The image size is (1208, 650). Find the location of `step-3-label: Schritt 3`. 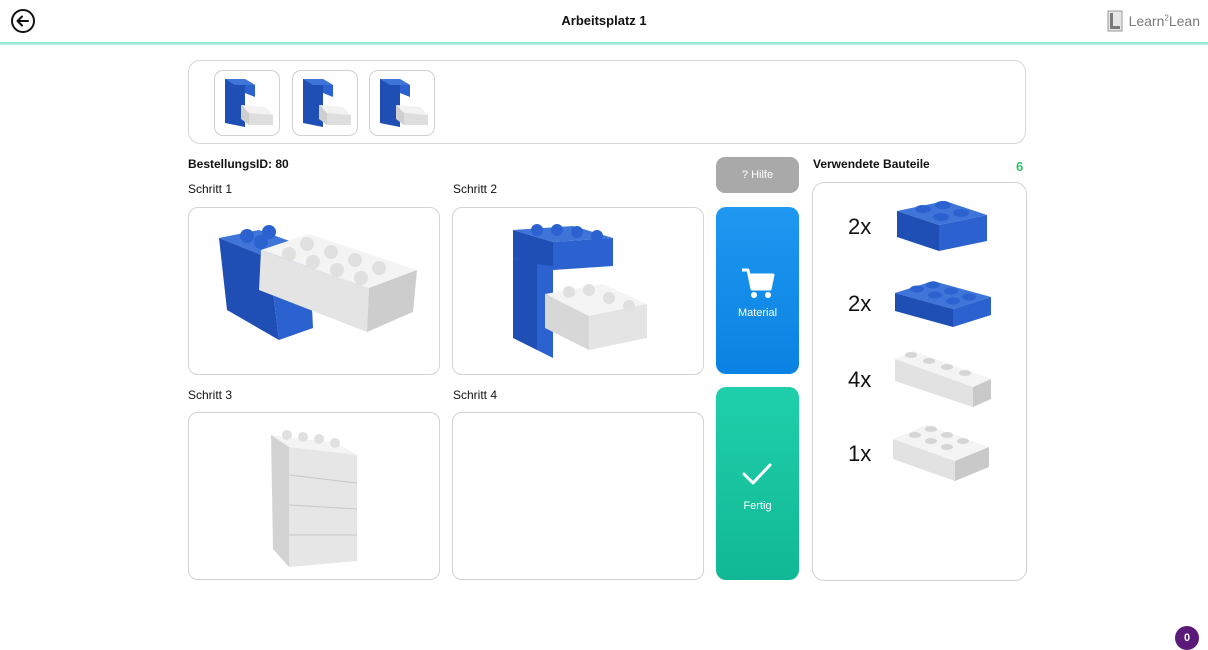

step-3-label: Schritt 3 is located at coordinates (210, 395).